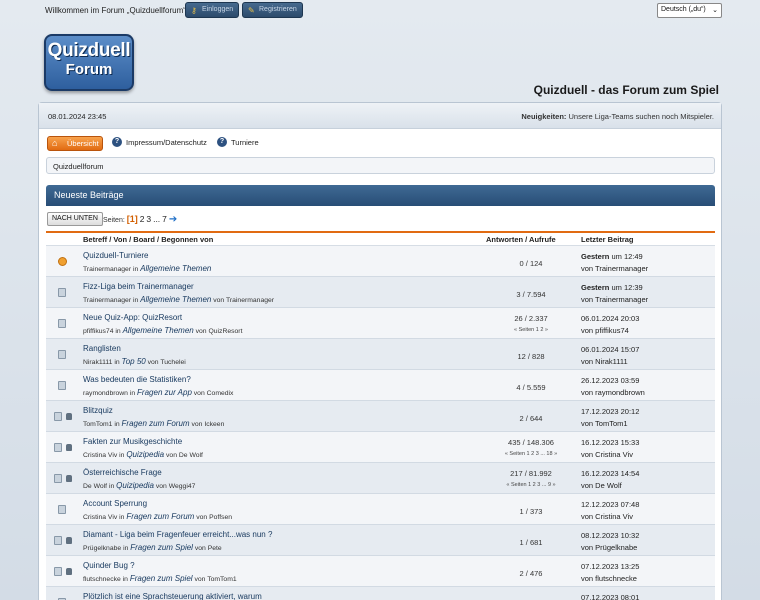  I want to click on topic-starter: Weggi47, so click(182, 486).